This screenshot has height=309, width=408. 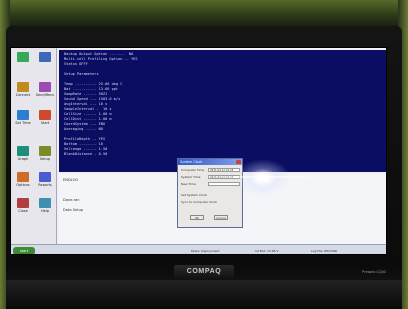 What do you see at coordinates (197, 217) in the screenshot?
I see `ok-button: OK` at bounding box center [197, 217].